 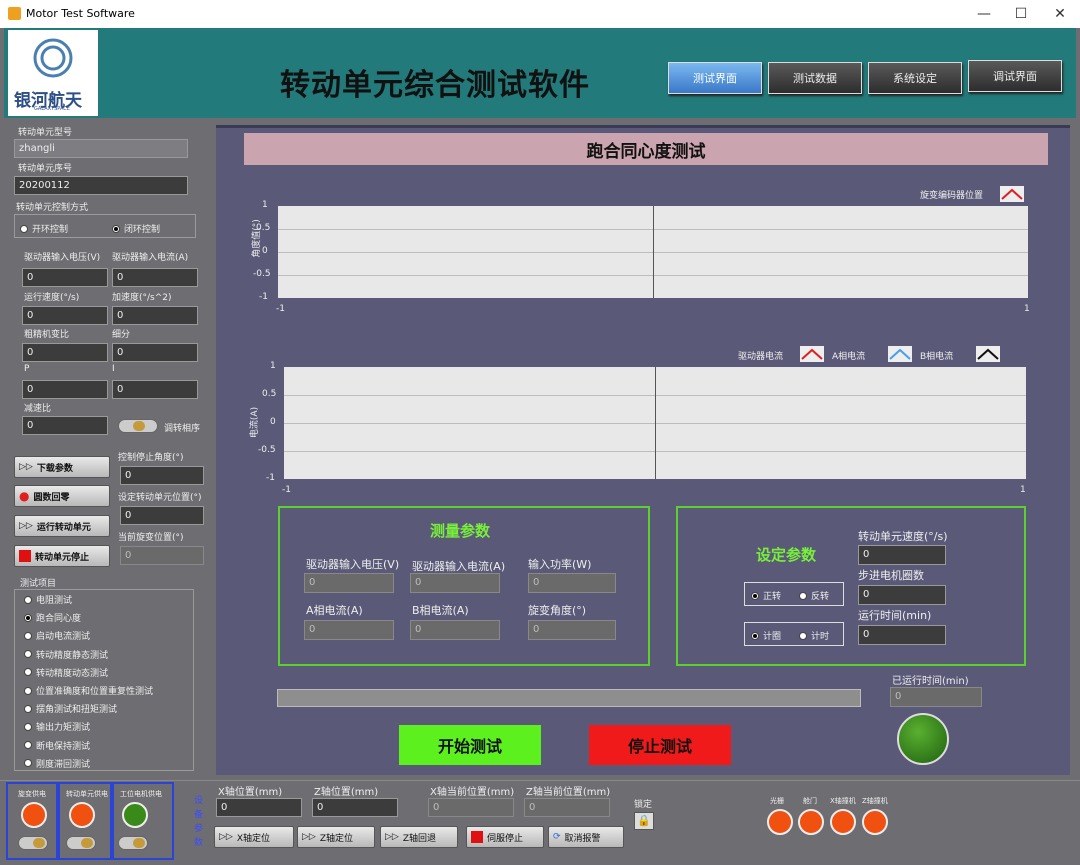 What do you see at coordinates (902, 635) in the screenshot?
I see `s-runtime-field: 0` at bounding box center [902, 635].